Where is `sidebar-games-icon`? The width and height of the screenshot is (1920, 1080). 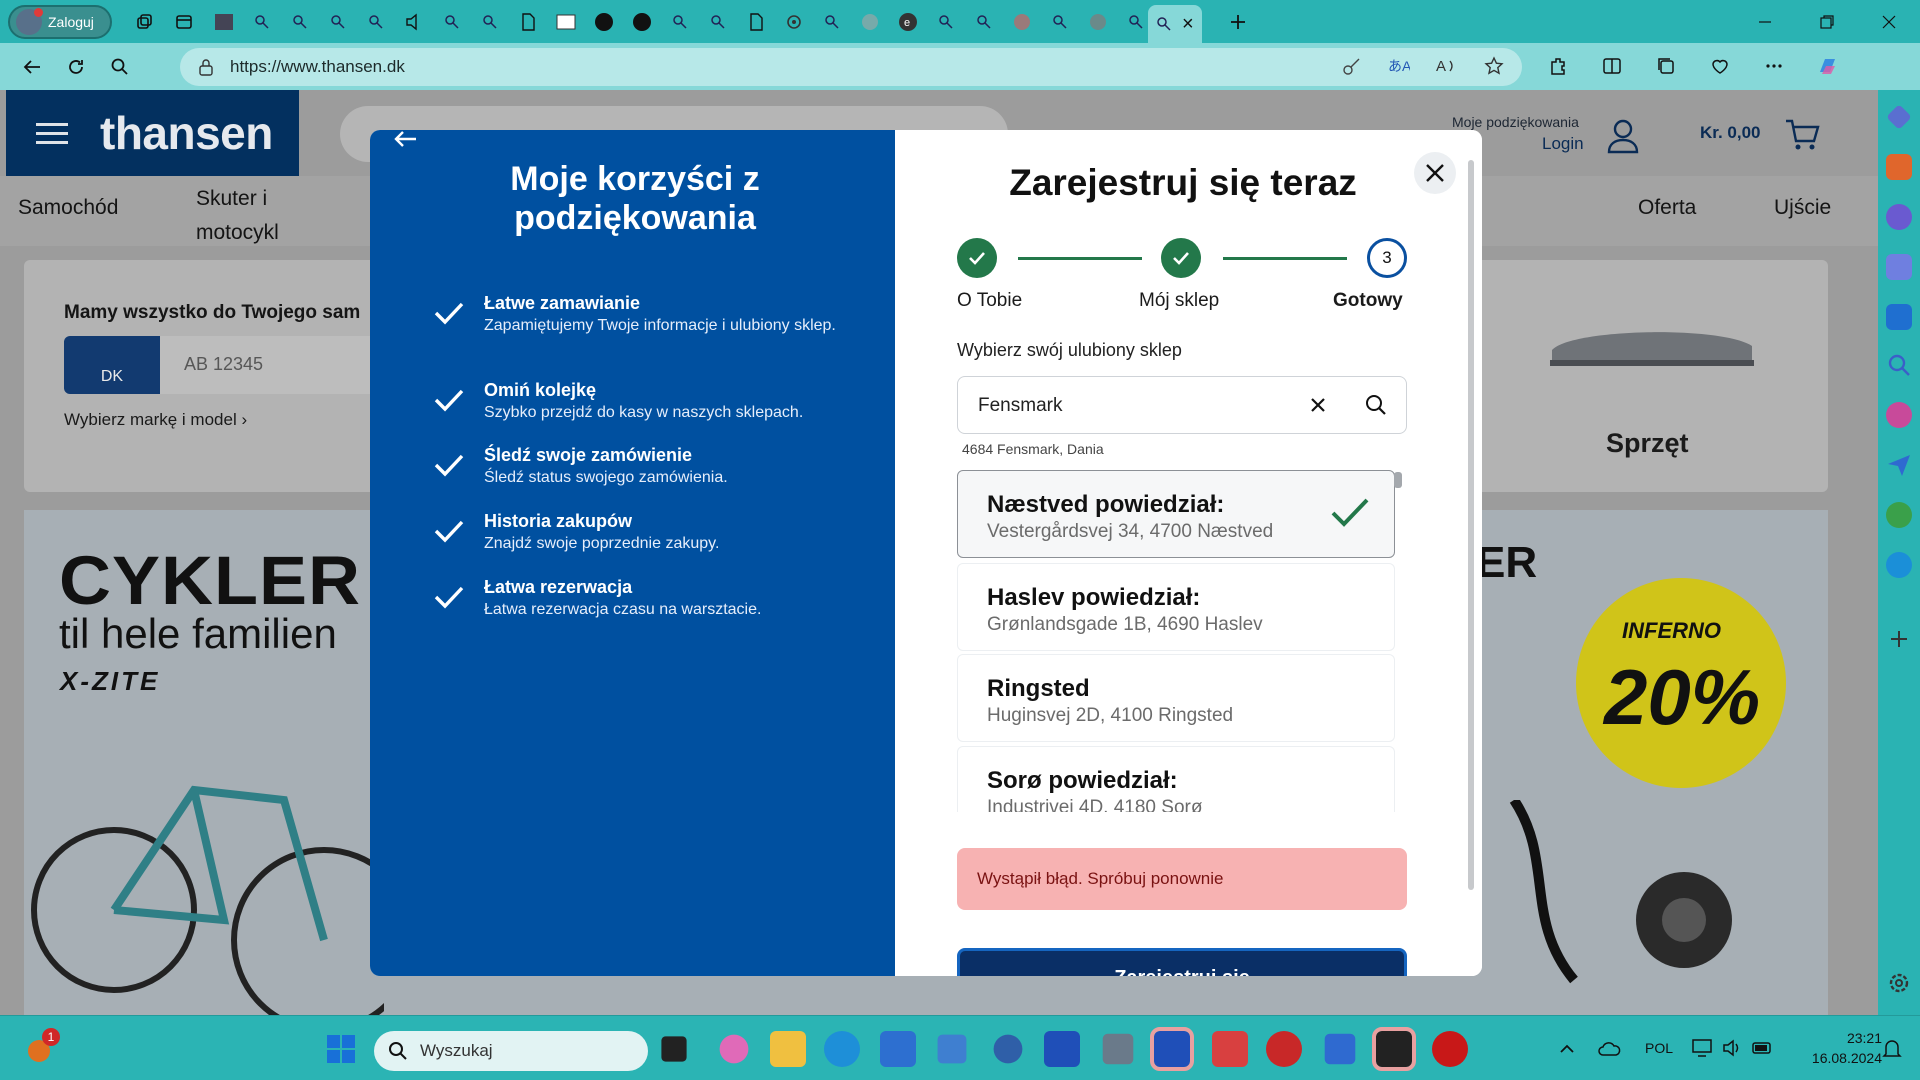 sidebar-games-icon is located at coordinates (1899, 415).